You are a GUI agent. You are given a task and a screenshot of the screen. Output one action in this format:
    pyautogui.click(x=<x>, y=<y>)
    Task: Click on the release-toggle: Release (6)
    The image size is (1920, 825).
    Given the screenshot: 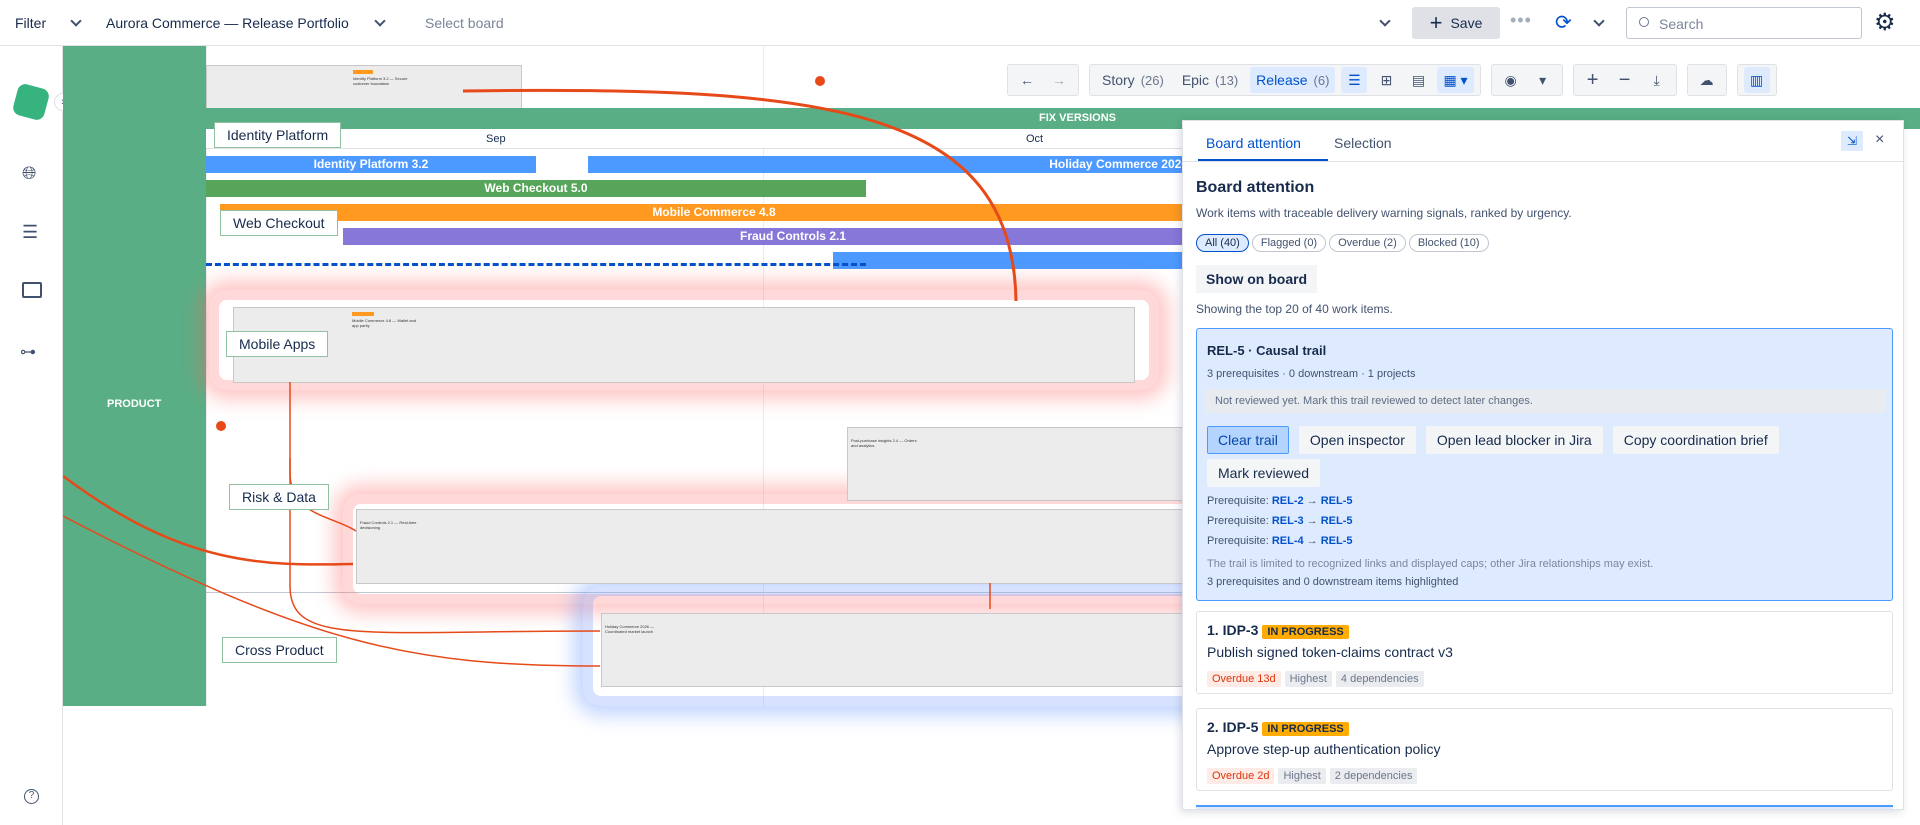 What is the action you would take?
    pyautogui.click(x=1293, y=80)
    